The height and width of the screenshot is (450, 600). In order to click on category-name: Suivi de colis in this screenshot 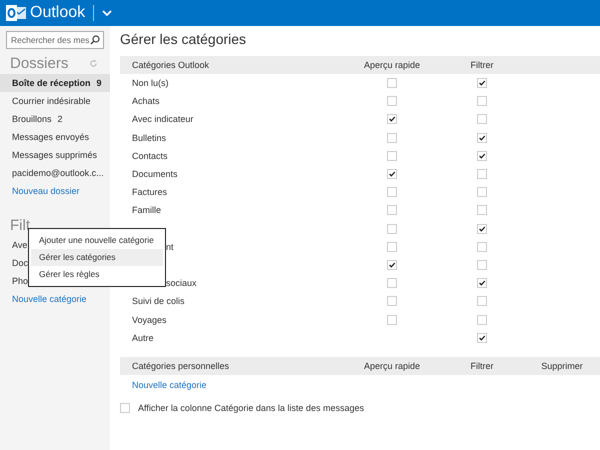, I will do `click(159, 301)`.